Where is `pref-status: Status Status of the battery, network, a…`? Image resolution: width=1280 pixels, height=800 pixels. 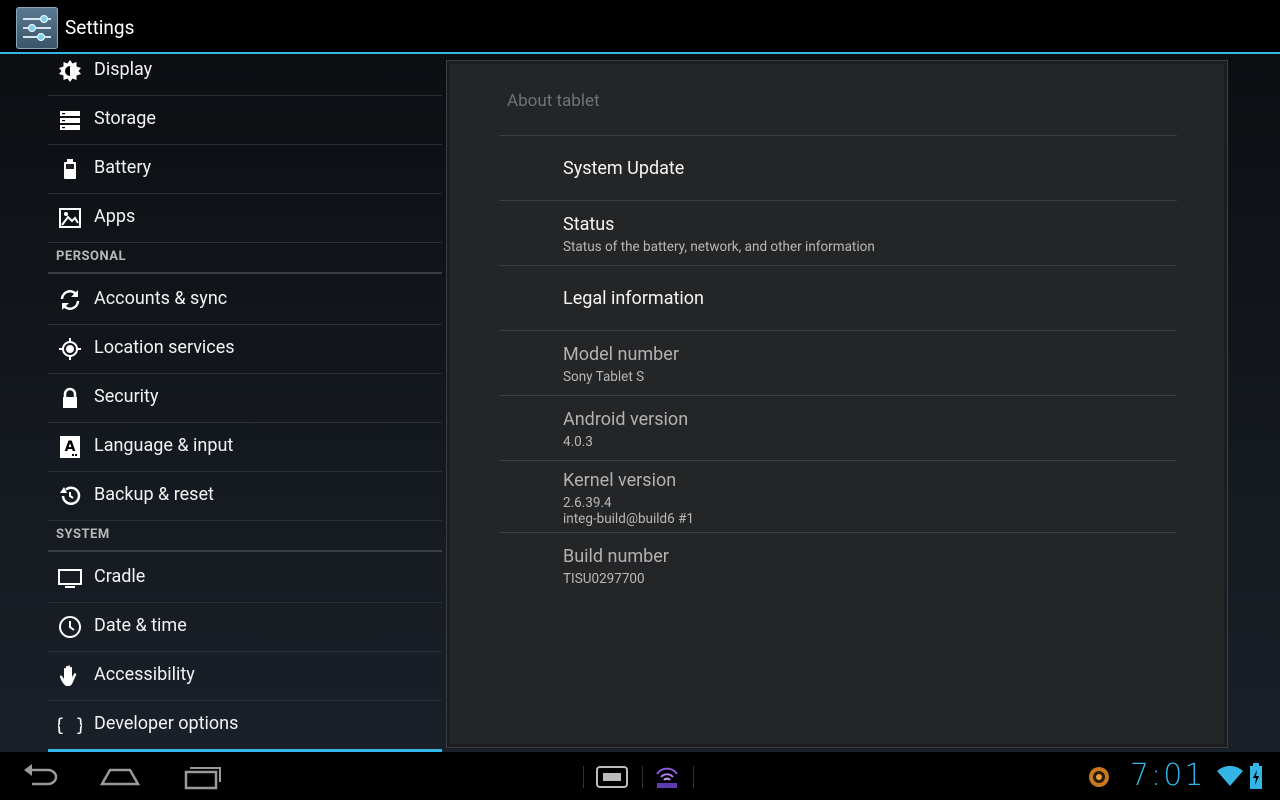 pref-status: Status Status of the battery, network, a… is located at coordinates (838, 233).